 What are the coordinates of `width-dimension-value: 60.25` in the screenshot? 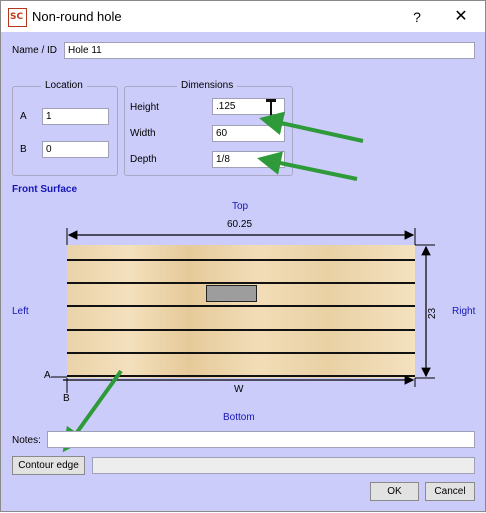 It's located at (240, 224).